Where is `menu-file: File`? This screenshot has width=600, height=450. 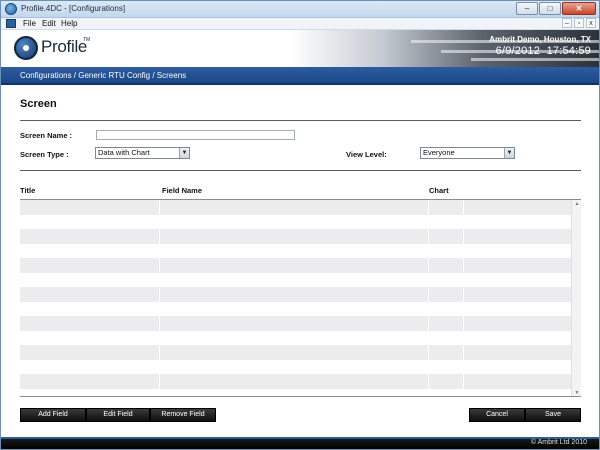 menu-file: File is located at coordinates (29, 23).